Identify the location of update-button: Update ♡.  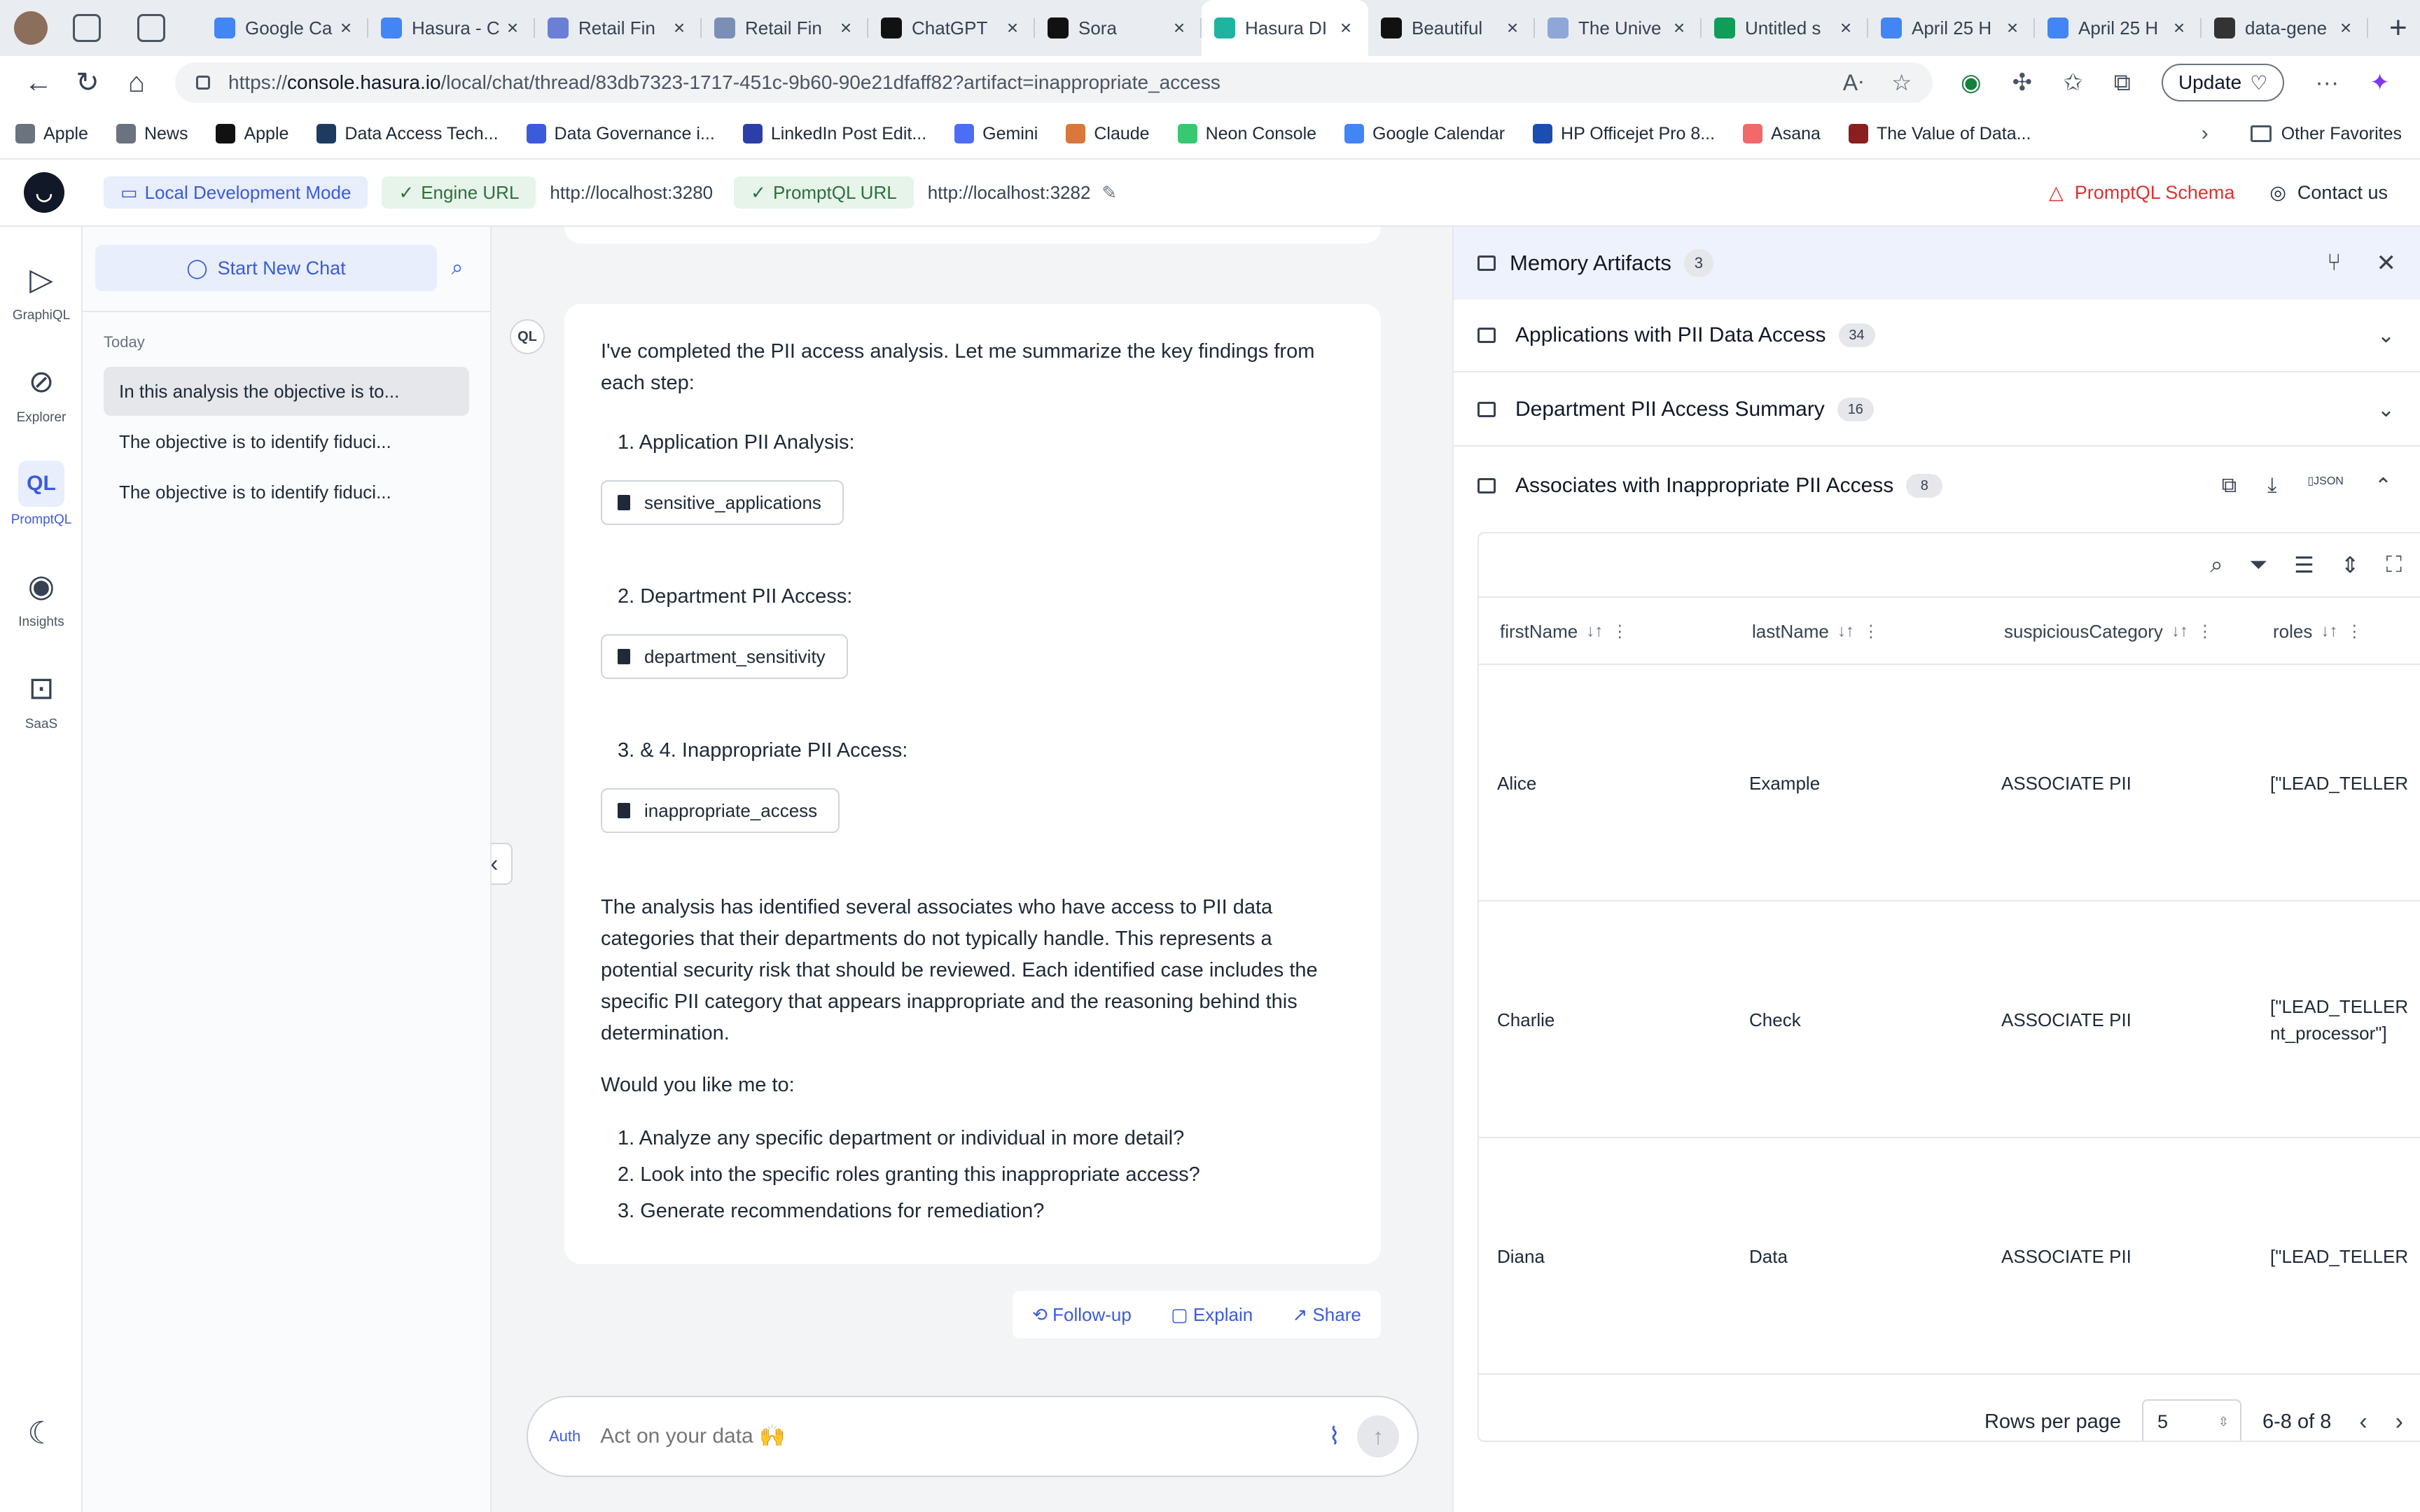
(2223, 83).